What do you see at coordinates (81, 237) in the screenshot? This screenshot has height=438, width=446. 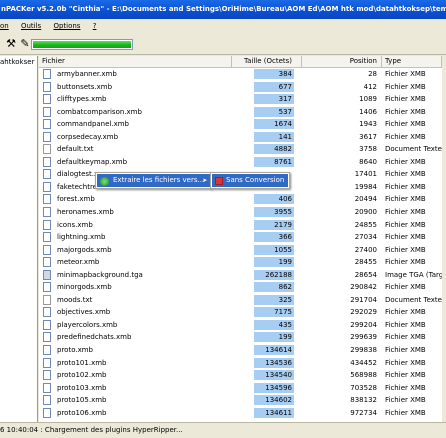 I see `file-name: lightning.xmb` at bounding box center [81, 237].